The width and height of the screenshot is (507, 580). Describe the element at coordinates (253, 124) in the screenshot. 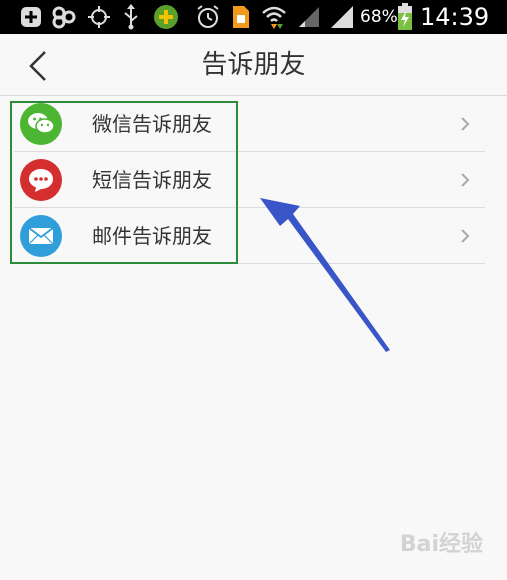

I see `share-wechat-item: 微信告诉朋友` at that location.